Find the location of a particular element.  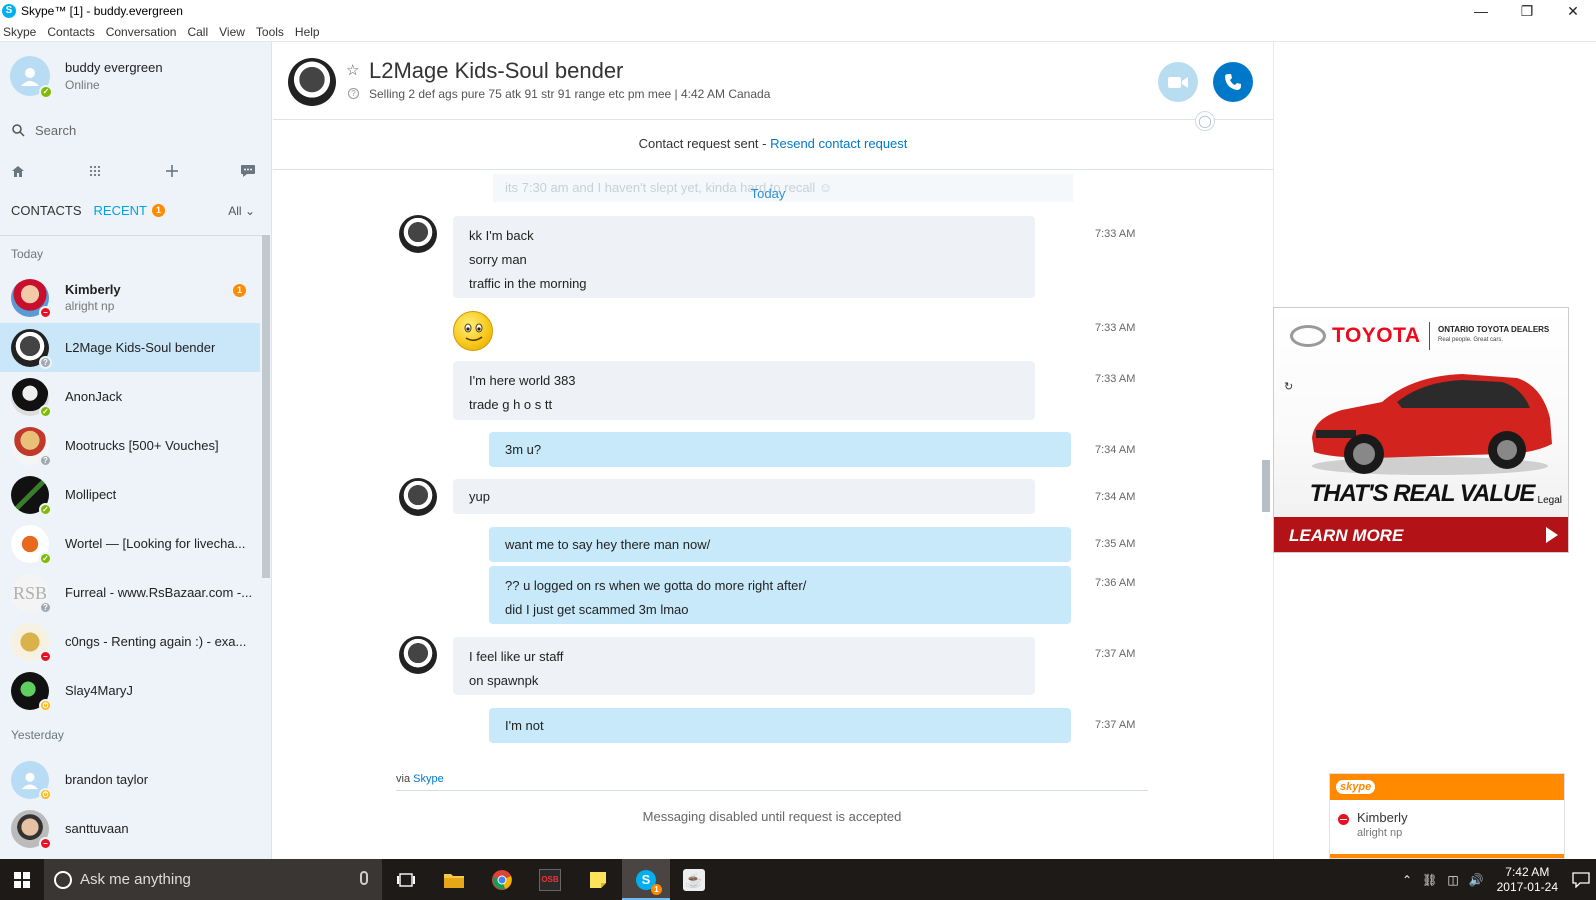

ad-legal-link: Legal is located at coordinates (1550, 500).